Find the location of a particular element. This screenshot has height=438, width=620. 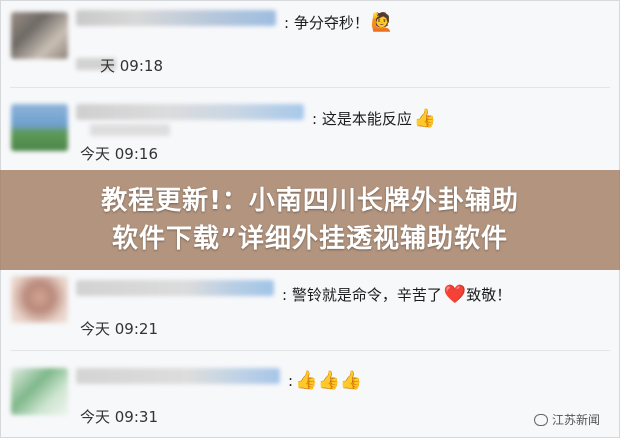

comment-timestamp: 天 09:18 is located at coordinates (131, 66).